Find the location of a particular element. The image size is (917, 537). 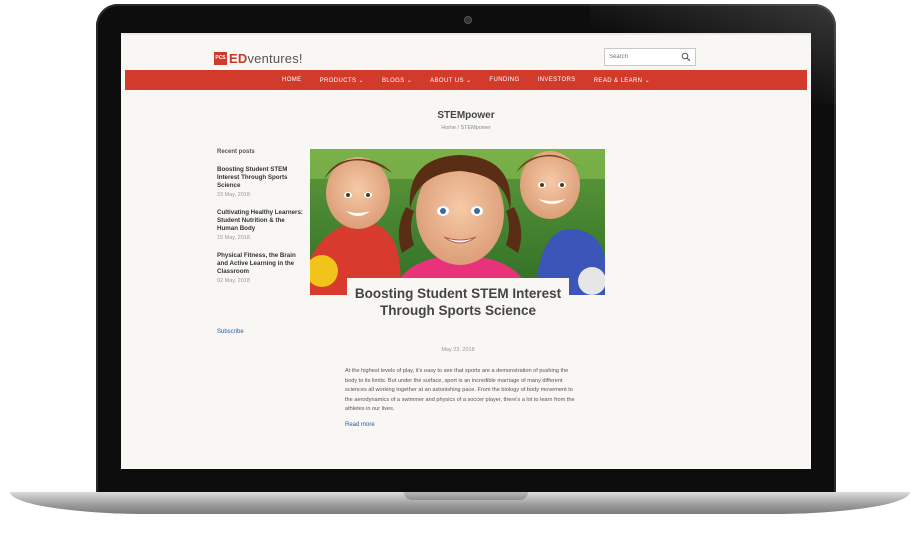

logo-wordmark: EDventures! is located at coordinates (266, 58).